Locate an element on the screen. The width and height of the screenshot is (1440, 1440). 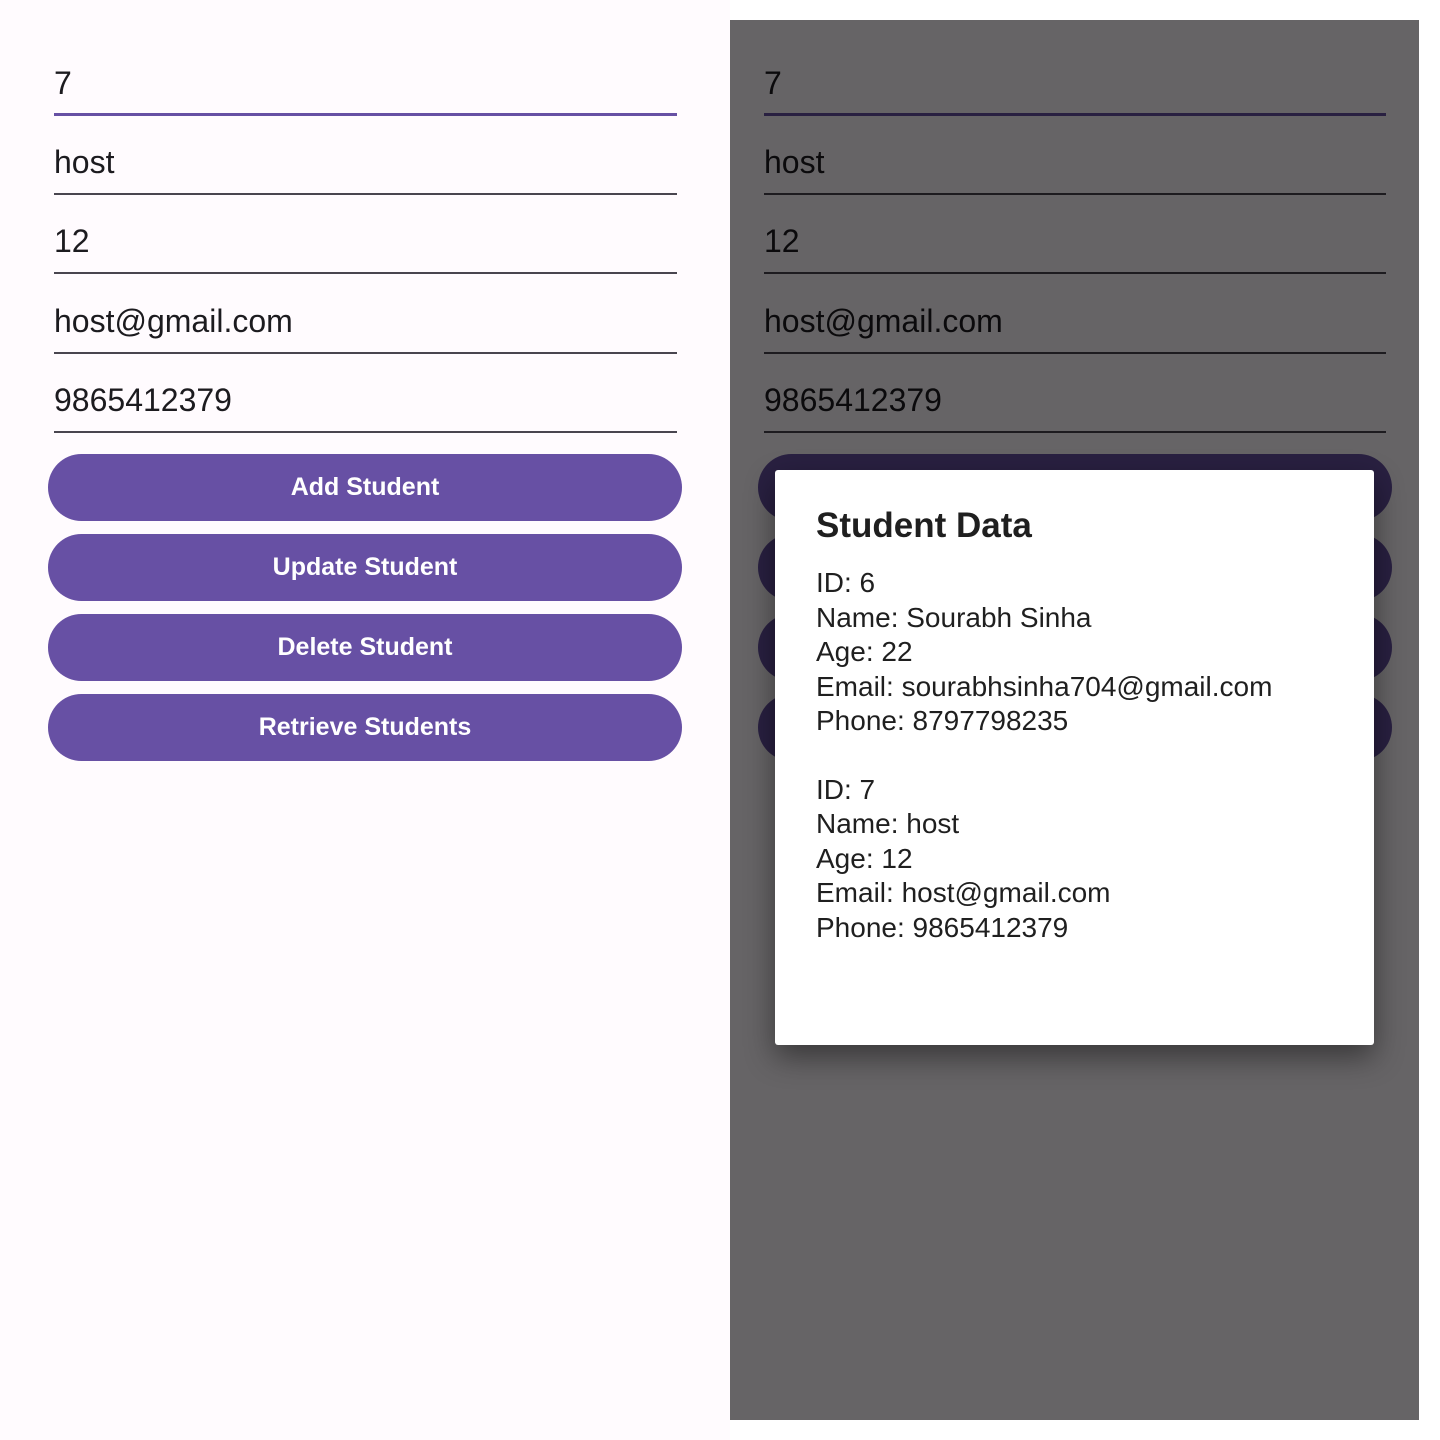
delete-student-button: Delete Student is located at coordinates (365, 647).